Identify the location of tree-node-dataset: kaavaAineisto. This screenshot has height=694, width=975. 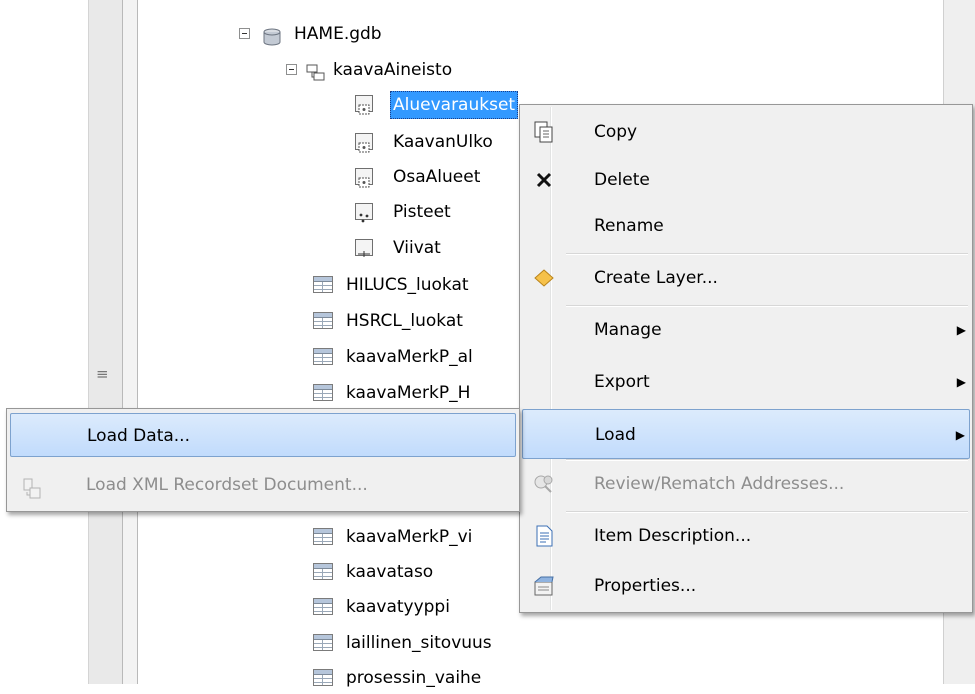
(403, 70).